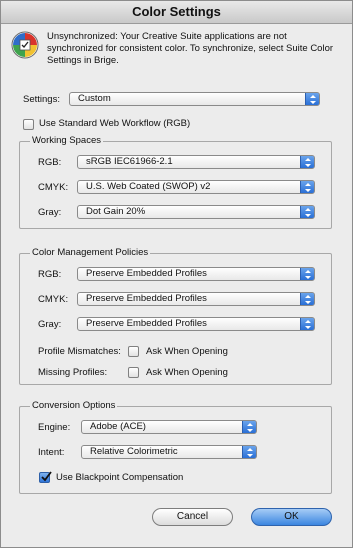 The height and width of the screenshot is (548, 353). Describe the element at coordinates (50, 162) in the screenshot. I see `ws-rgb-label: RGB:` at that location.